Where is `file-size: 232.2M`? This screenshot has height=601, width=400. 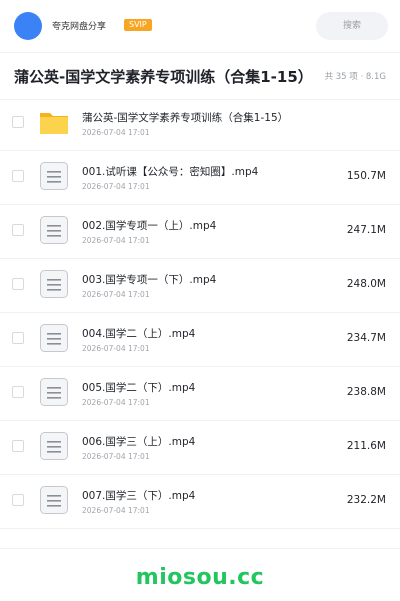 file-size: 232.2M is located at coordinates (366, 500).